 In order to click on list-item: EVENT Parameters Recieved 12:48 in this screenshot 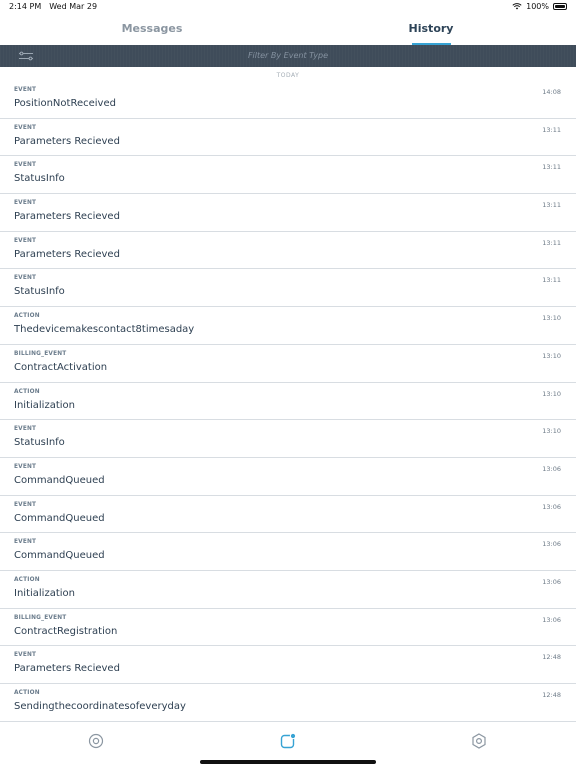, I will do `click(288, 665)`.